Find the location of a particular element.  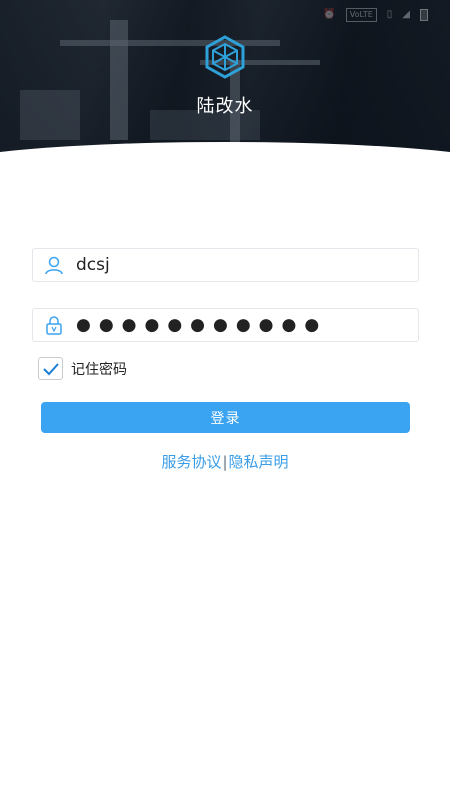

password-input: ●●●●●●●●●●● is located at coordinates (201, 325).